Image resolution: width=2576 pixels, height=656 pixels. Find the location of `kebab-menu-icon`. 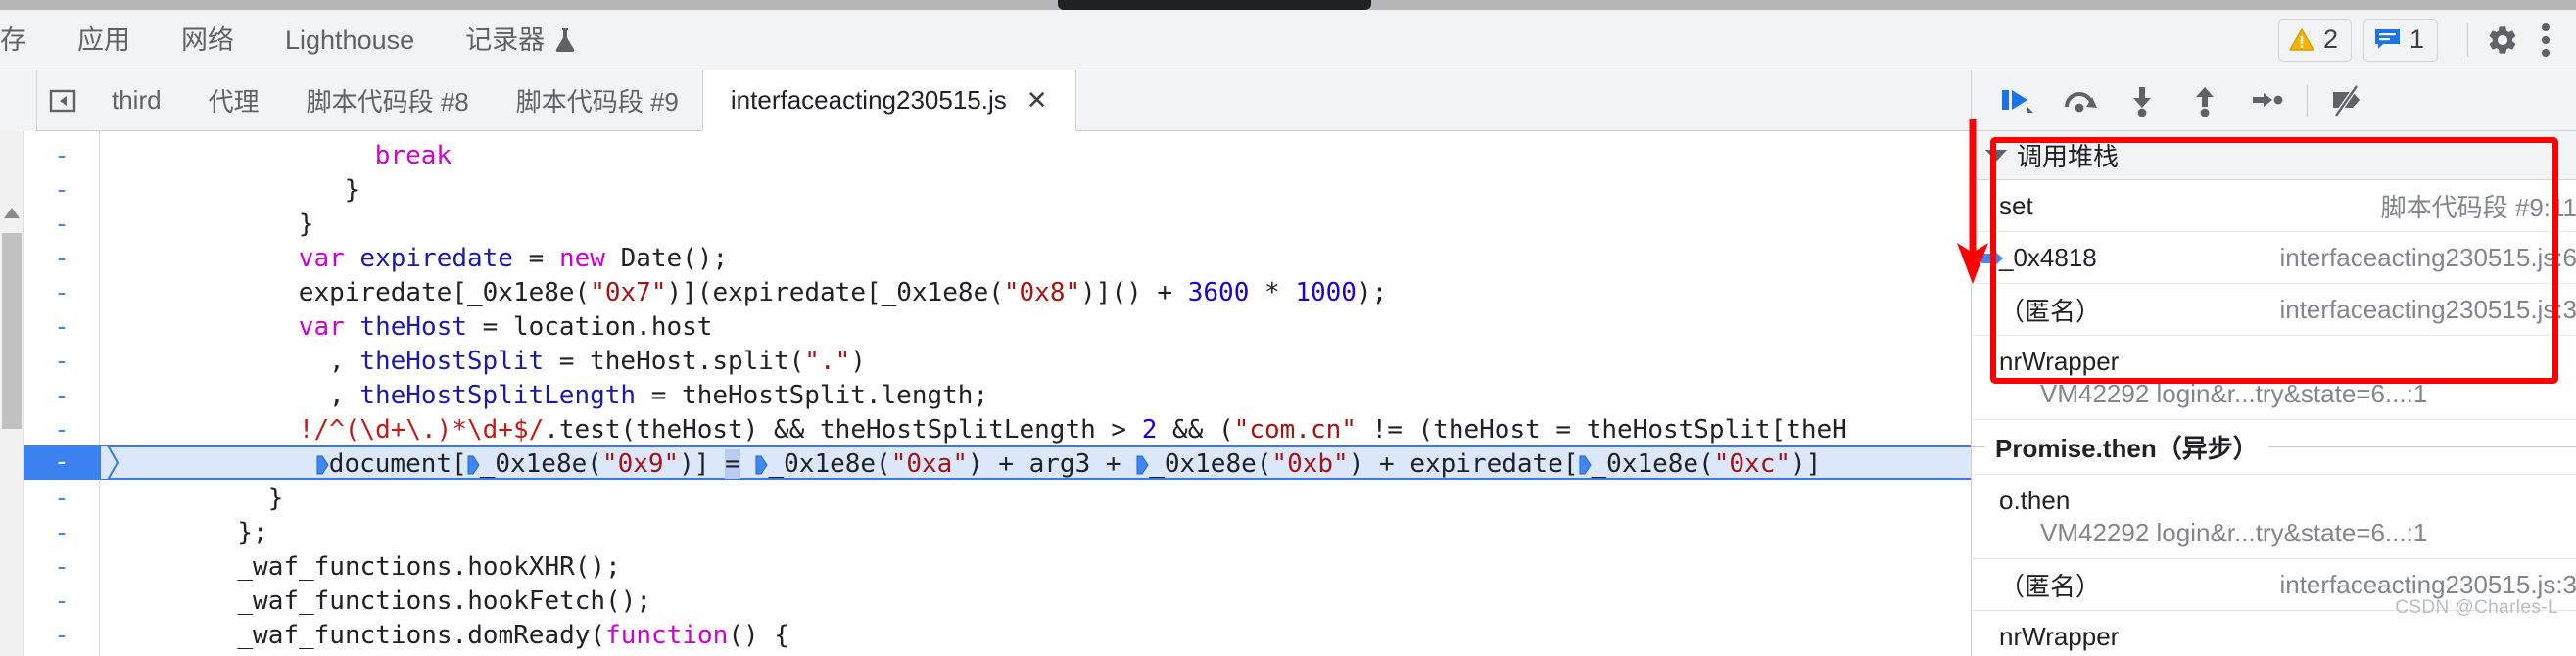

kebab-menu-icon is located at coordinates (2546, 40).